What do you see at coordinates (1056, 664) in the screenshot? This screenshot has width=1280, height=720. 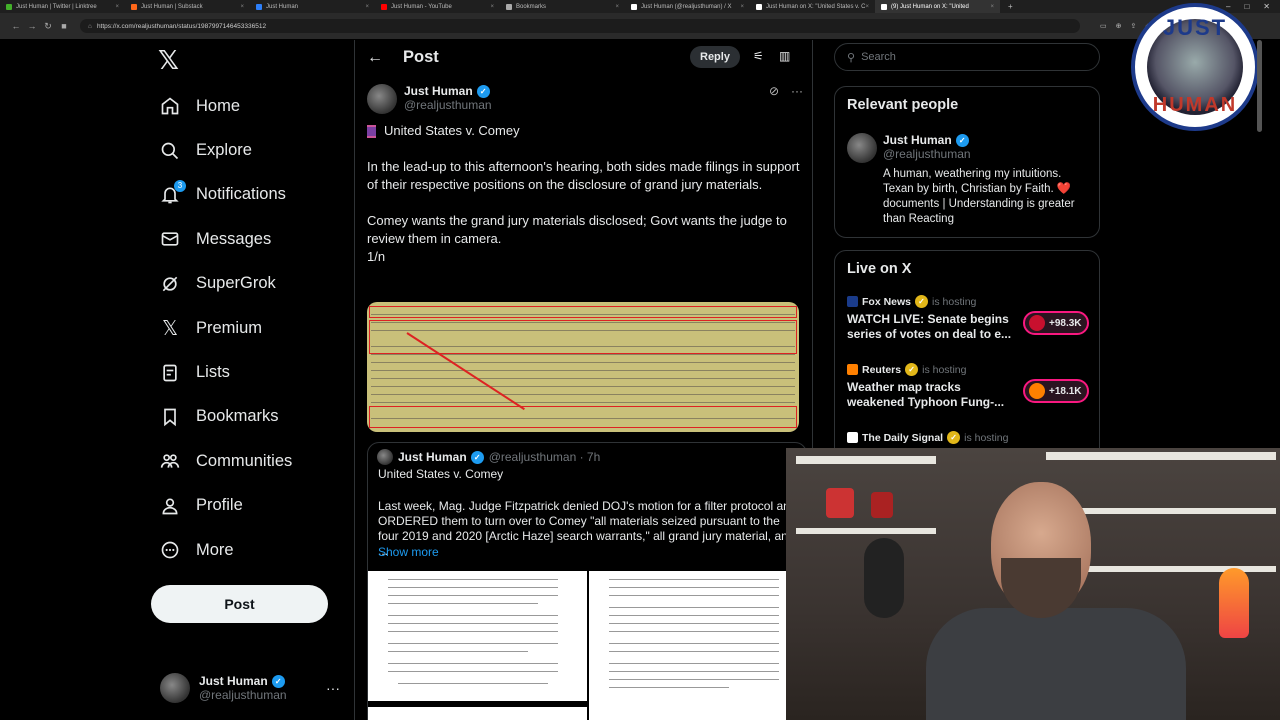 I see `person-body` at bounding box center [1056, 664].